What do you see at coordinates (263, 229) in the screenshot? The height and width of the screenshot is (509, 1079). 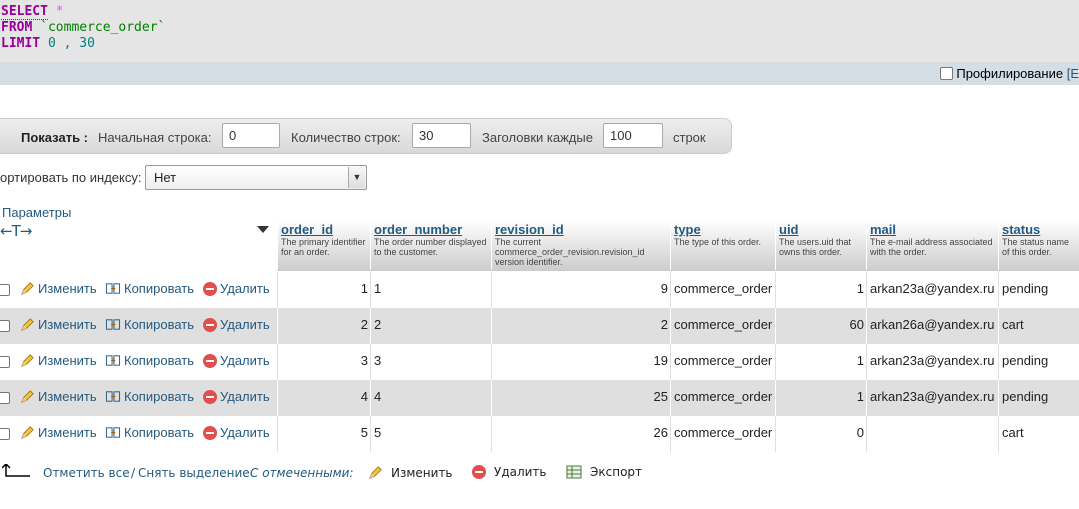 I see `sort-dropdown-icon` at bounding box center [263, 229].